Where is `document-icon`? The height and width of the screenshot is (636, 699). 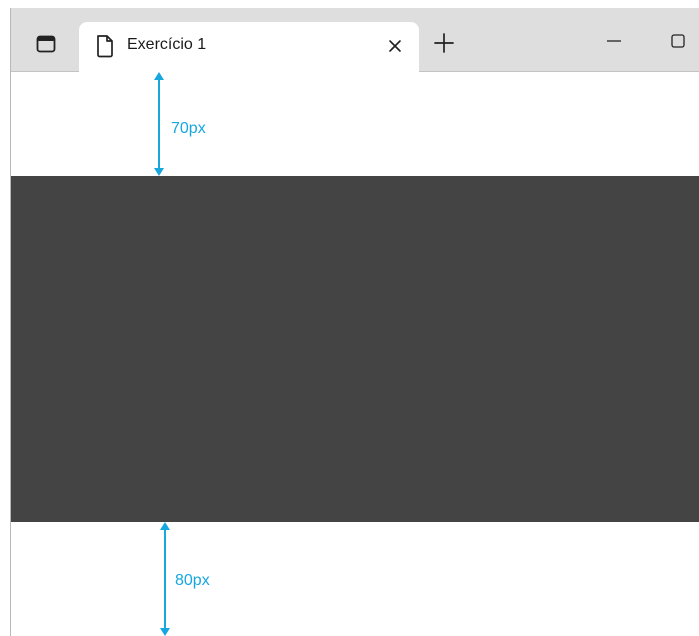
document-icon is located at coordinates (105, 46).